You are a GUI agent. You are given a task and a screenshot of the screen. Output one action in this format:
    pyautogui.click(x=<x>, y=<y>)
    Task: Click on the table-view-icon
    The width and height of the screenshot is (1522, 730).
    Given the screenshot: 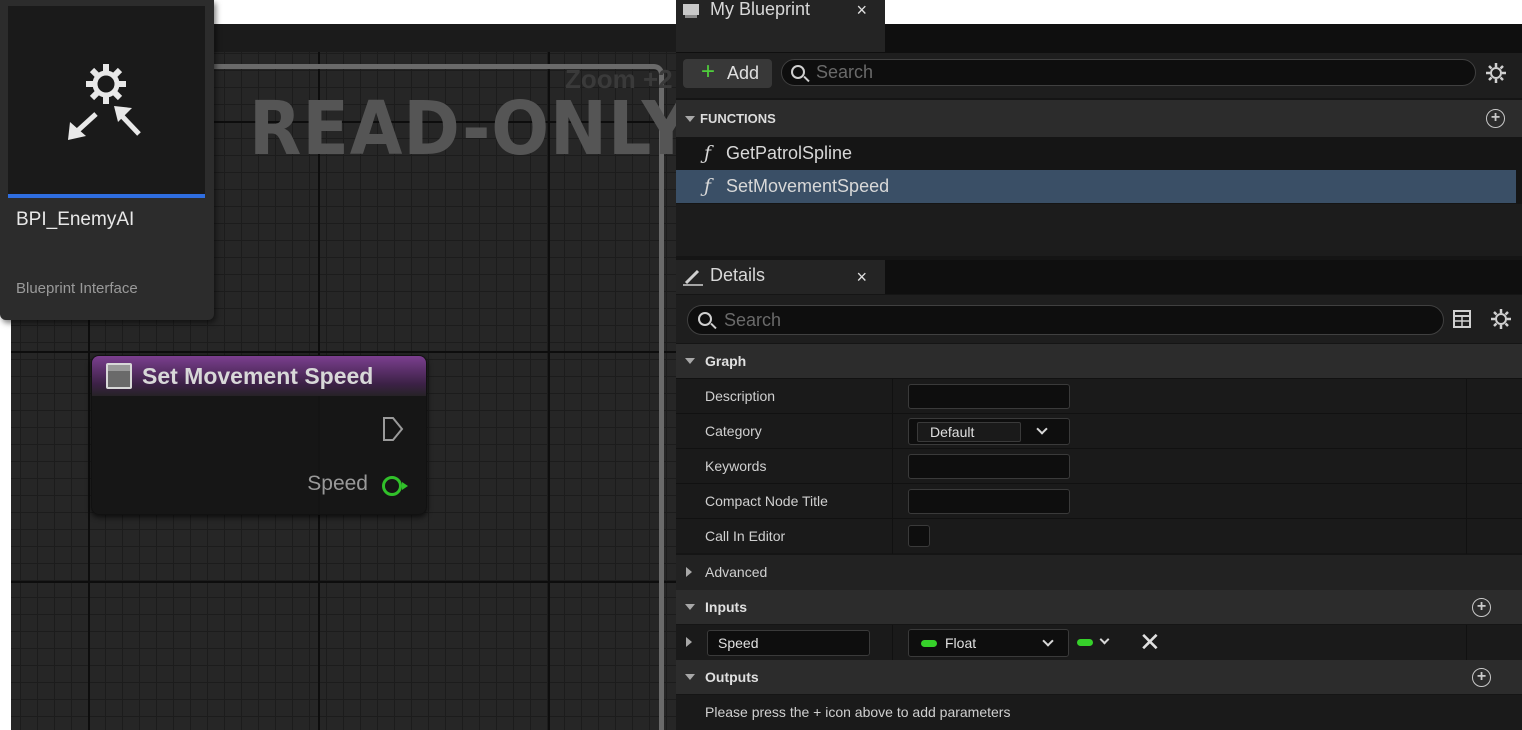 What is the action you would take?
    pyautogui.click(x=1462, y=319)
    